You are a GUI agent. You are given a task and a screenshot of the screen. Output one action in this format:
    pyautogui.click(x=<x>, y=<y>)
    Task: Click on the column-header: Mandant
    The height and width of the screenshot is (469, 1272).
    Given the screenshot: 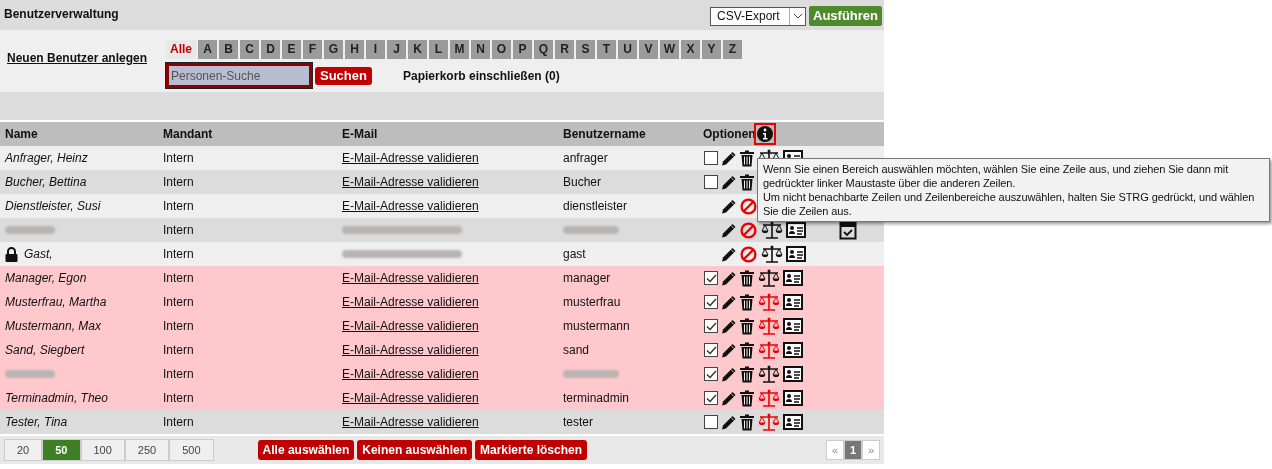 What is the action you would take?
    pyautogui.click(x=188, y=134)
    